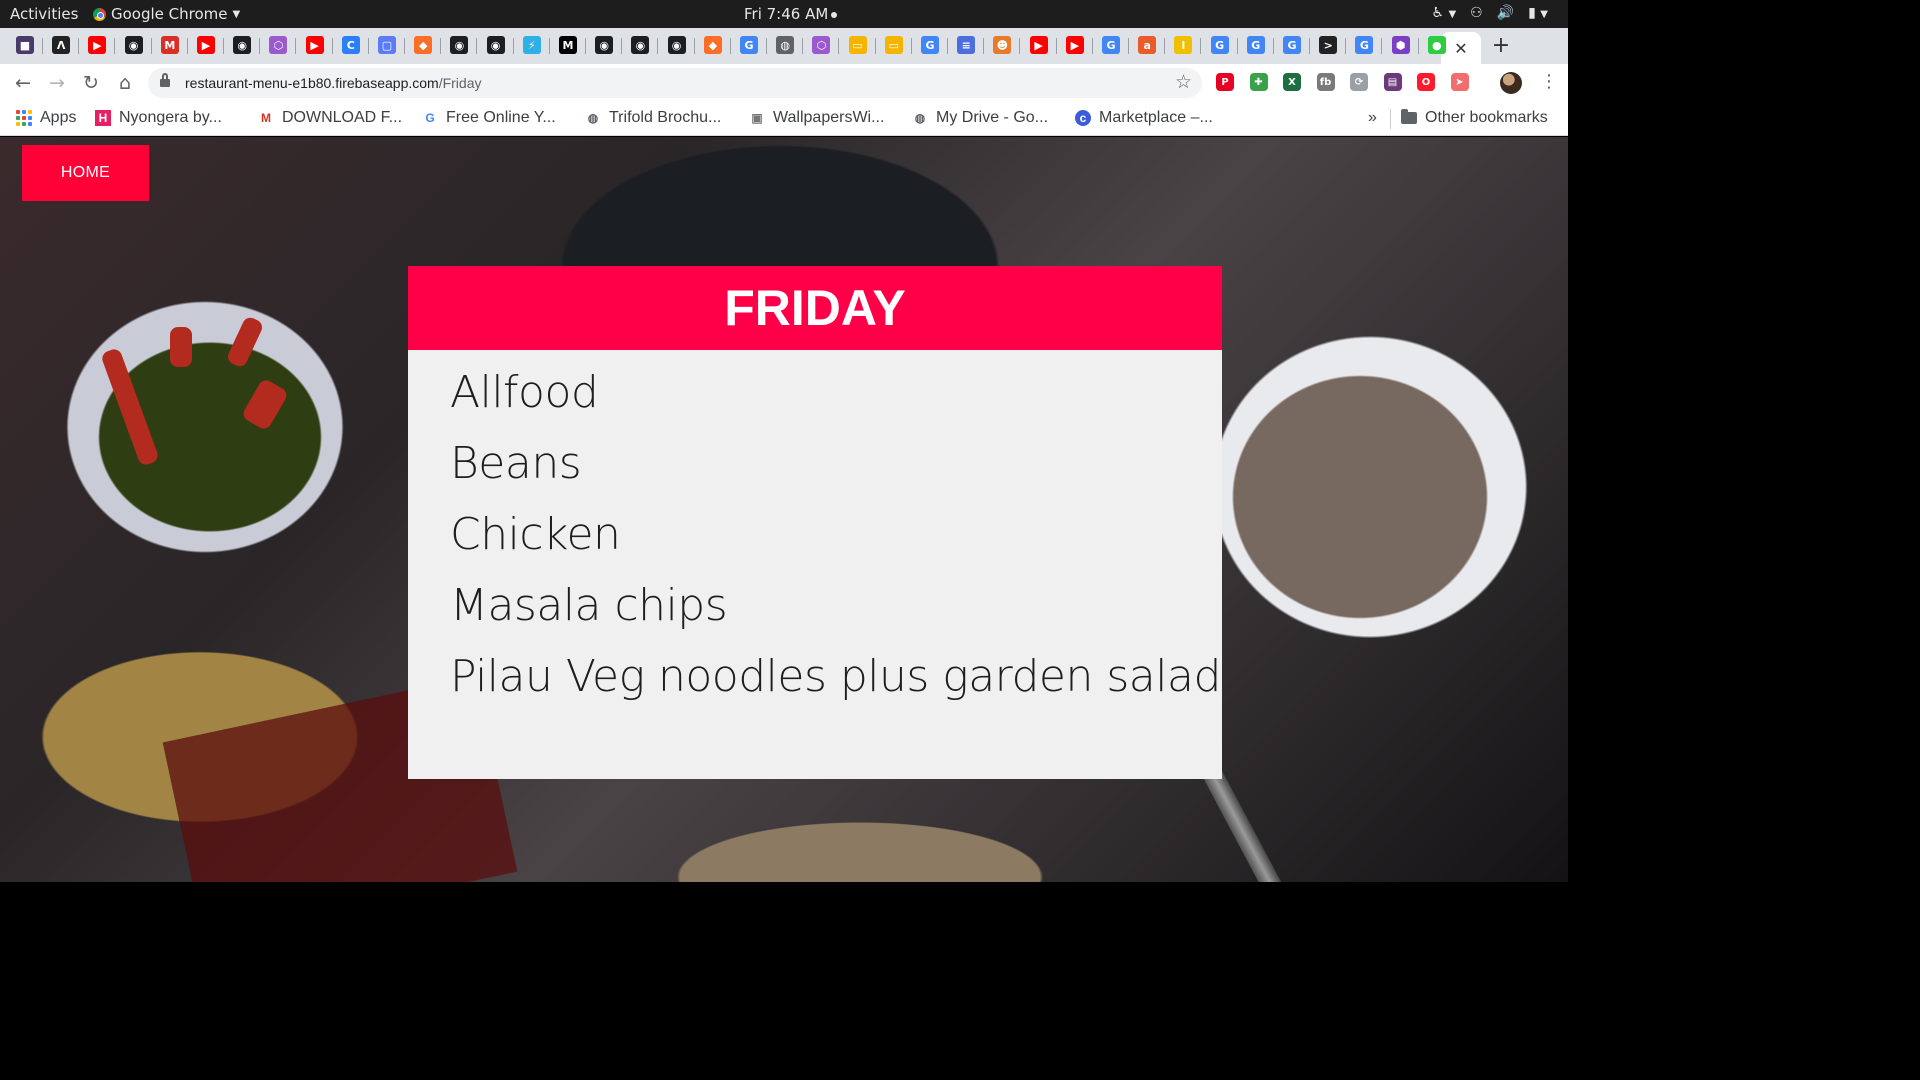 The image size is (1920, 1080). What do you see at coordinates (1511, 83) in the screenshot?
I see `profile-avatar` at bounding box center [1511, 83].